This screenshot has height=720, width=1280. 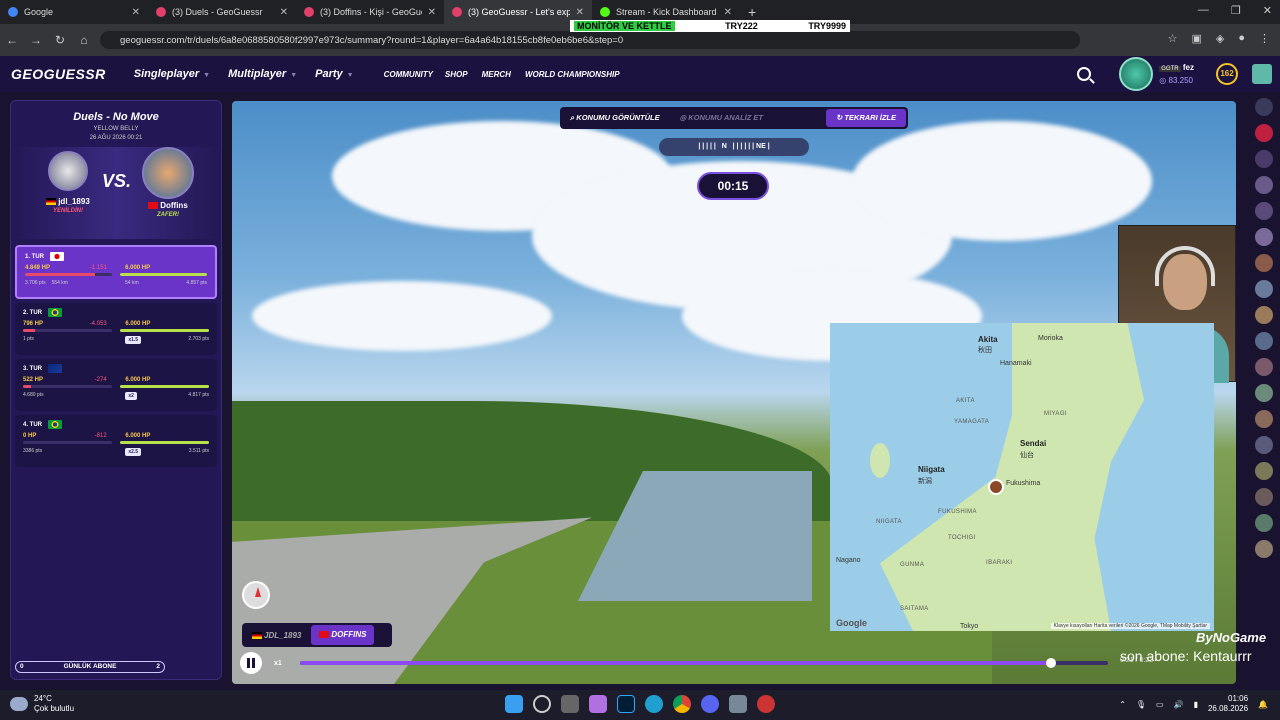 I want to click on speed-toggle: x1, so click(x=278, y=663).